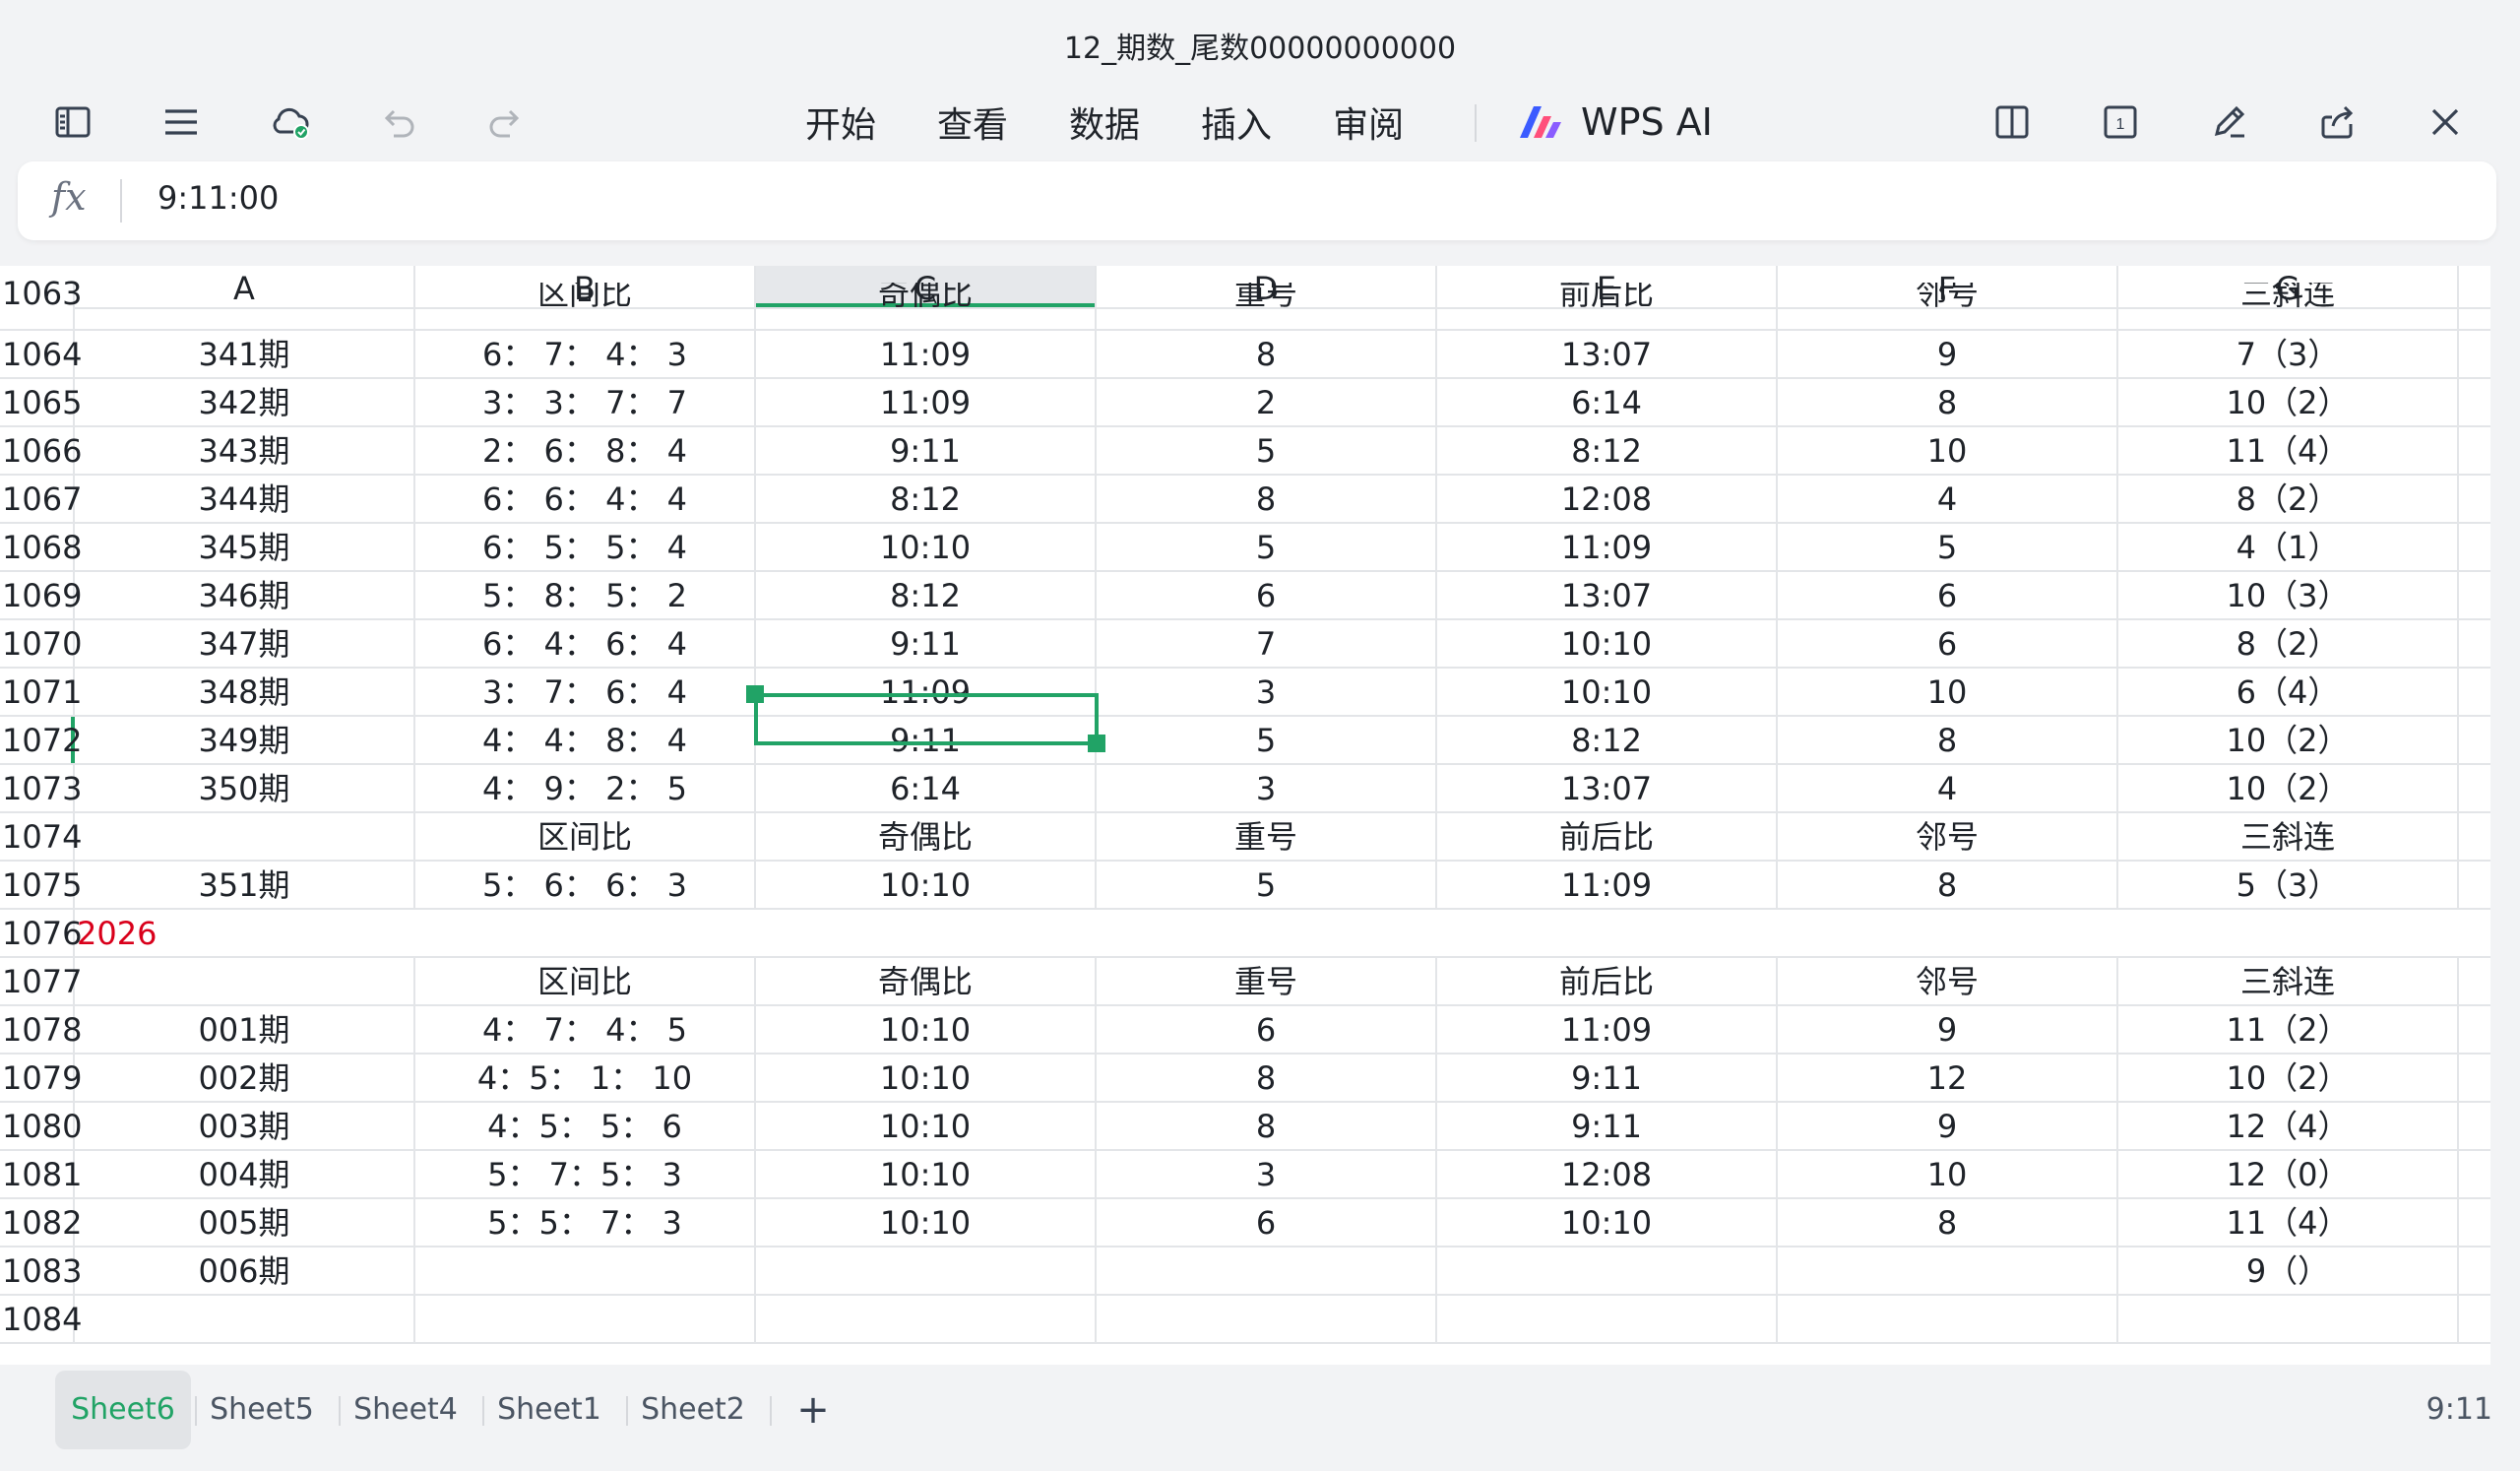 The height and width of the screenshot is (1471, 2520). What do you see at coordinates (245, 1126) in the screenshot?
I see `cell-a-1080: 003期` at bounding box center [245, 1126].